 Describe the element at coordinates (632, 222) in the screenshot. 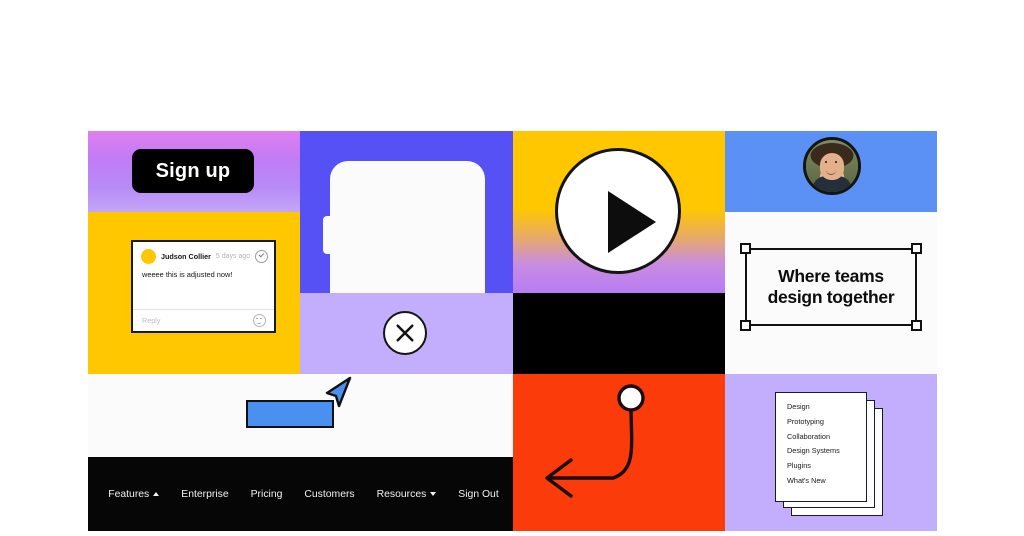

I see `play-triangle-icon` at that location.